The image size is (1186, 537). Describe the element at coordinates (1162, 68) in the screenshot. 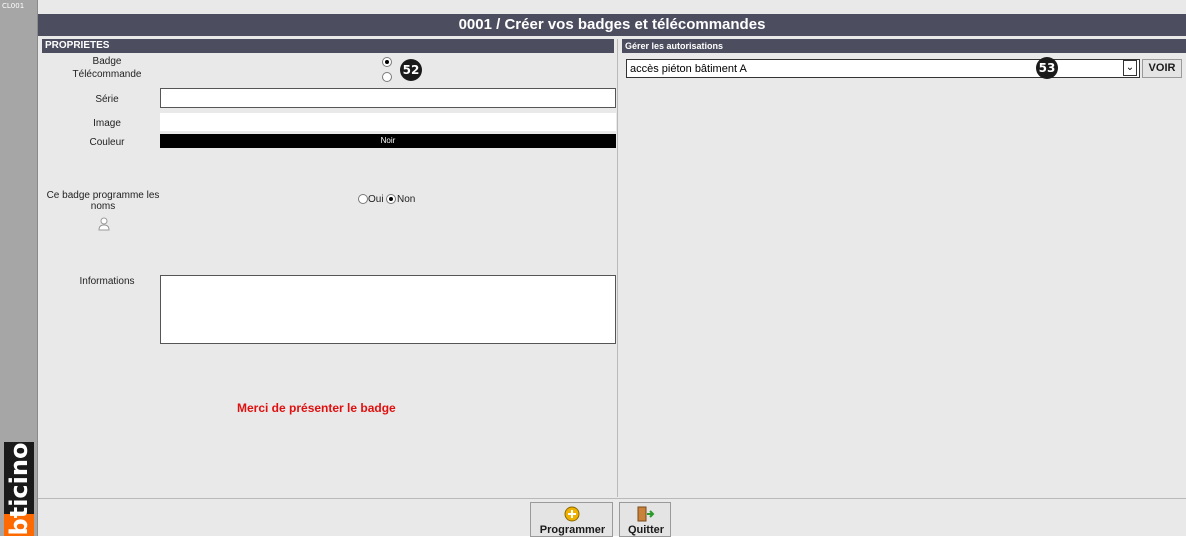

I see `voir-button: VOIR` at that location.